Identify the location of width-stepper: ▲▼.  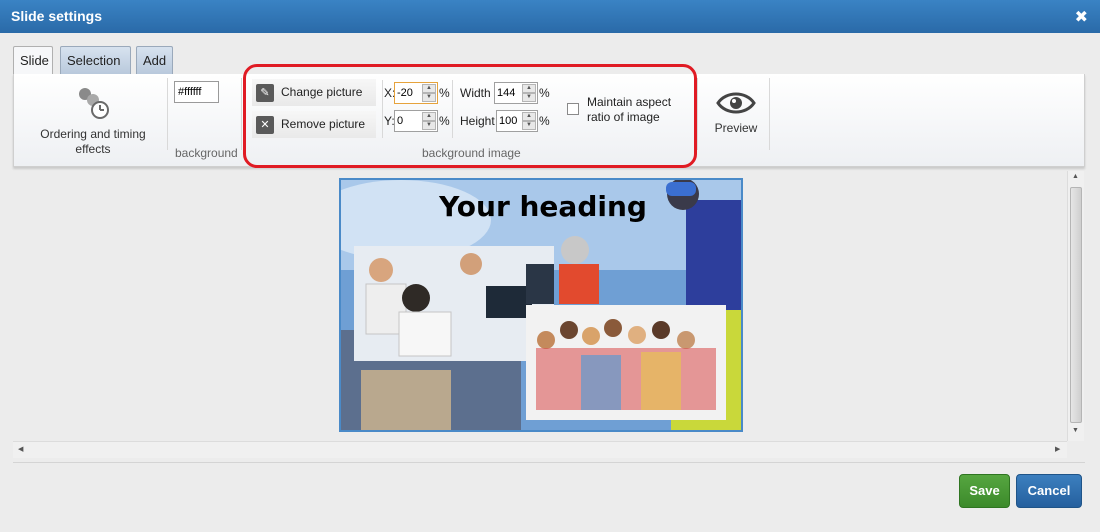
(516, 93).